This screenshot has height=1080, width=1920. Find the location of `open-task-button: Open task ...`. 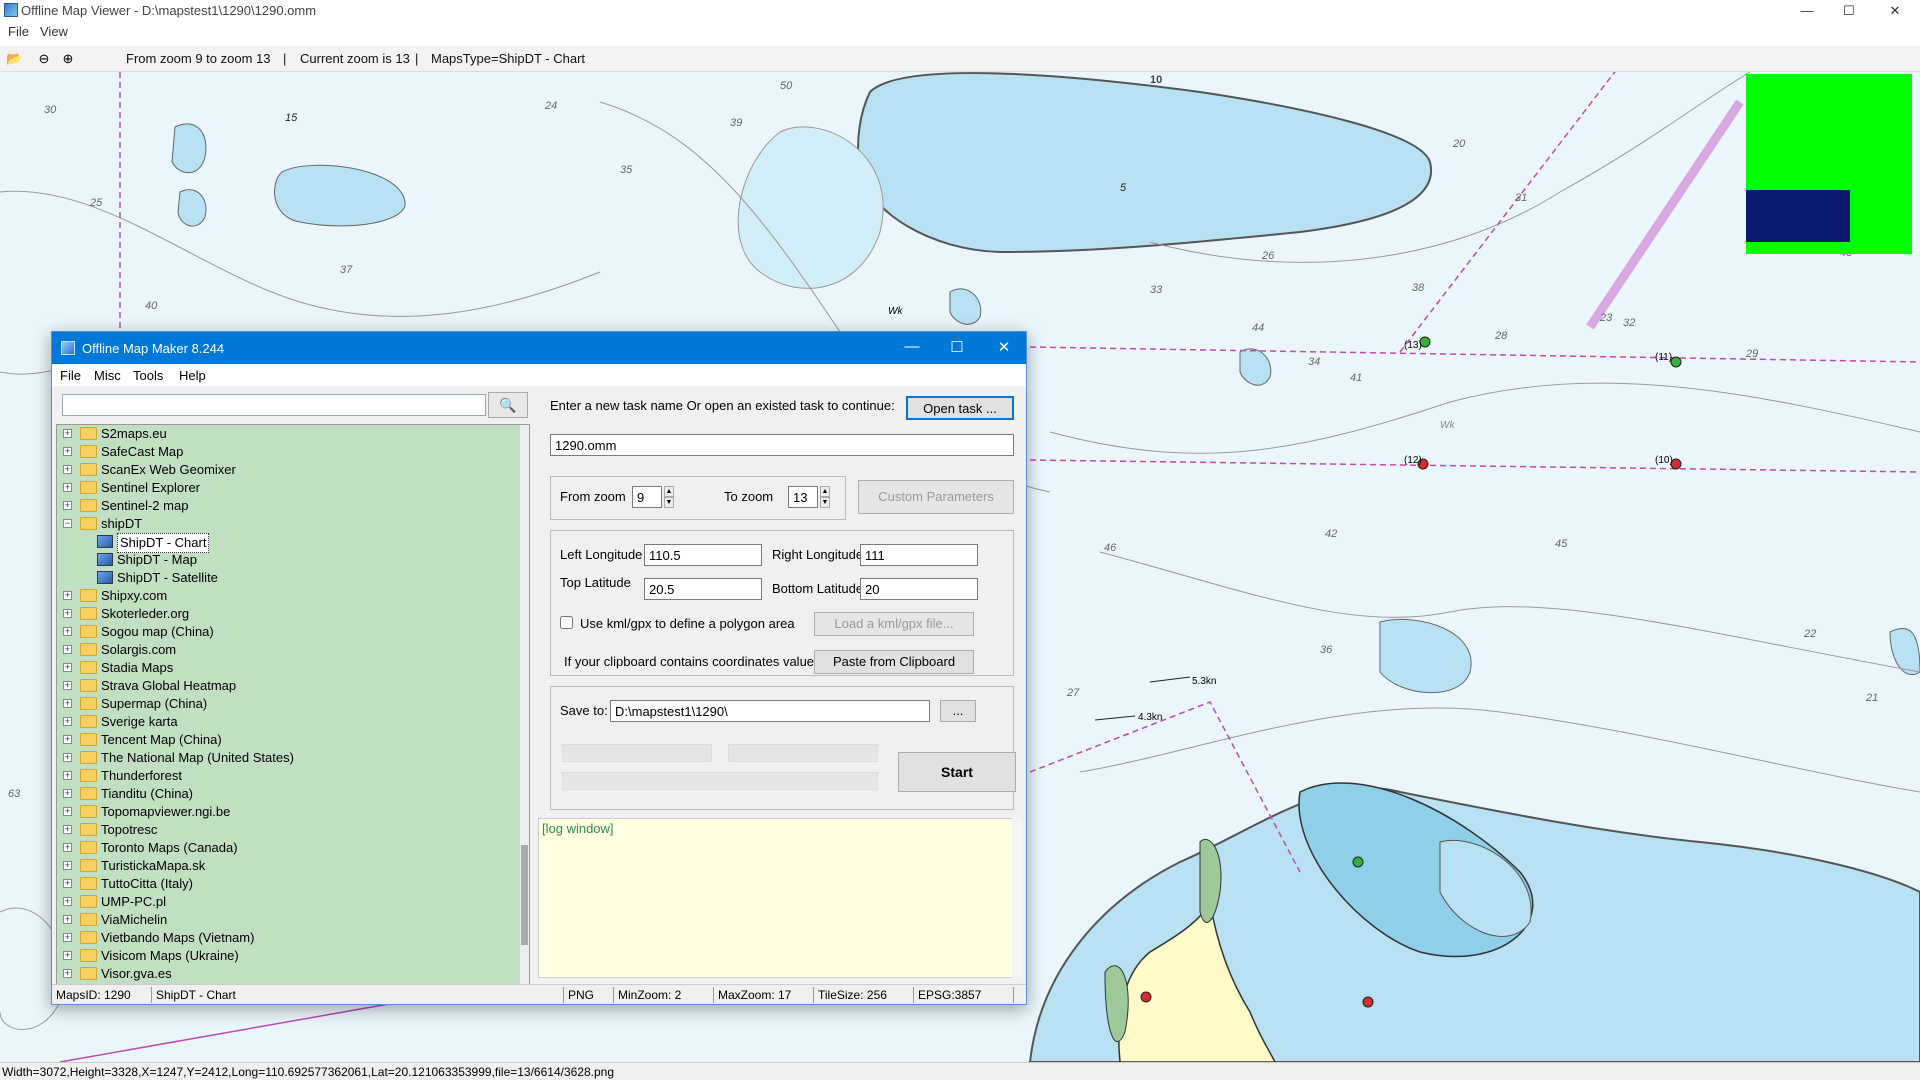

open-task-button: Open task ... is located at coordinates (960, 408).